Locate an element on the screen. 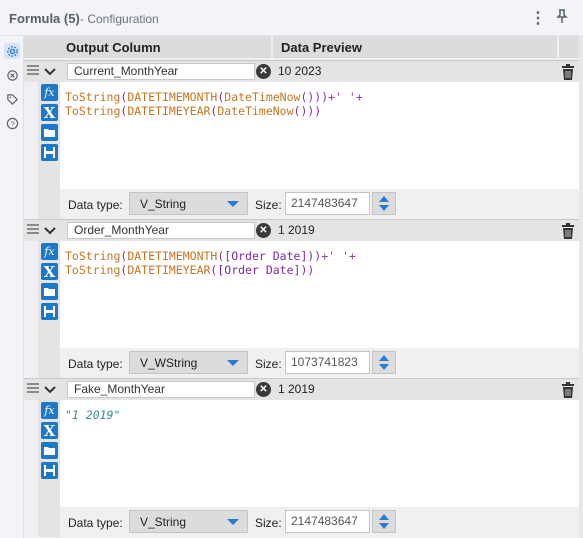 The height and width of the screenshot is (538, 583). output-column-field: Fake_MonthYear is located at coordinates (161, 389).